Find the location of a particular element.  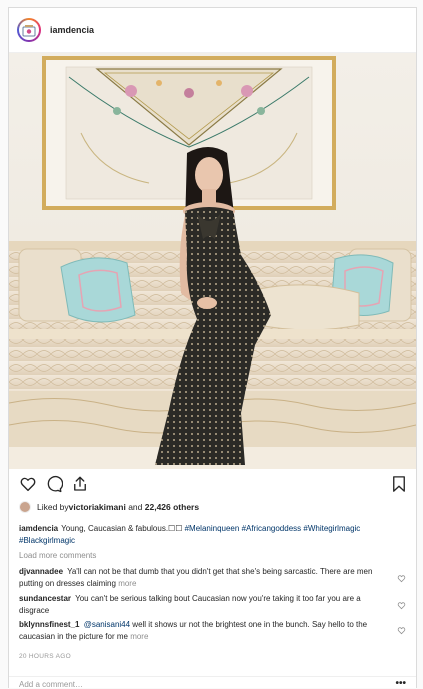

hashtag-link: #Blackgirlmagic is located at coordinates (47, 540).